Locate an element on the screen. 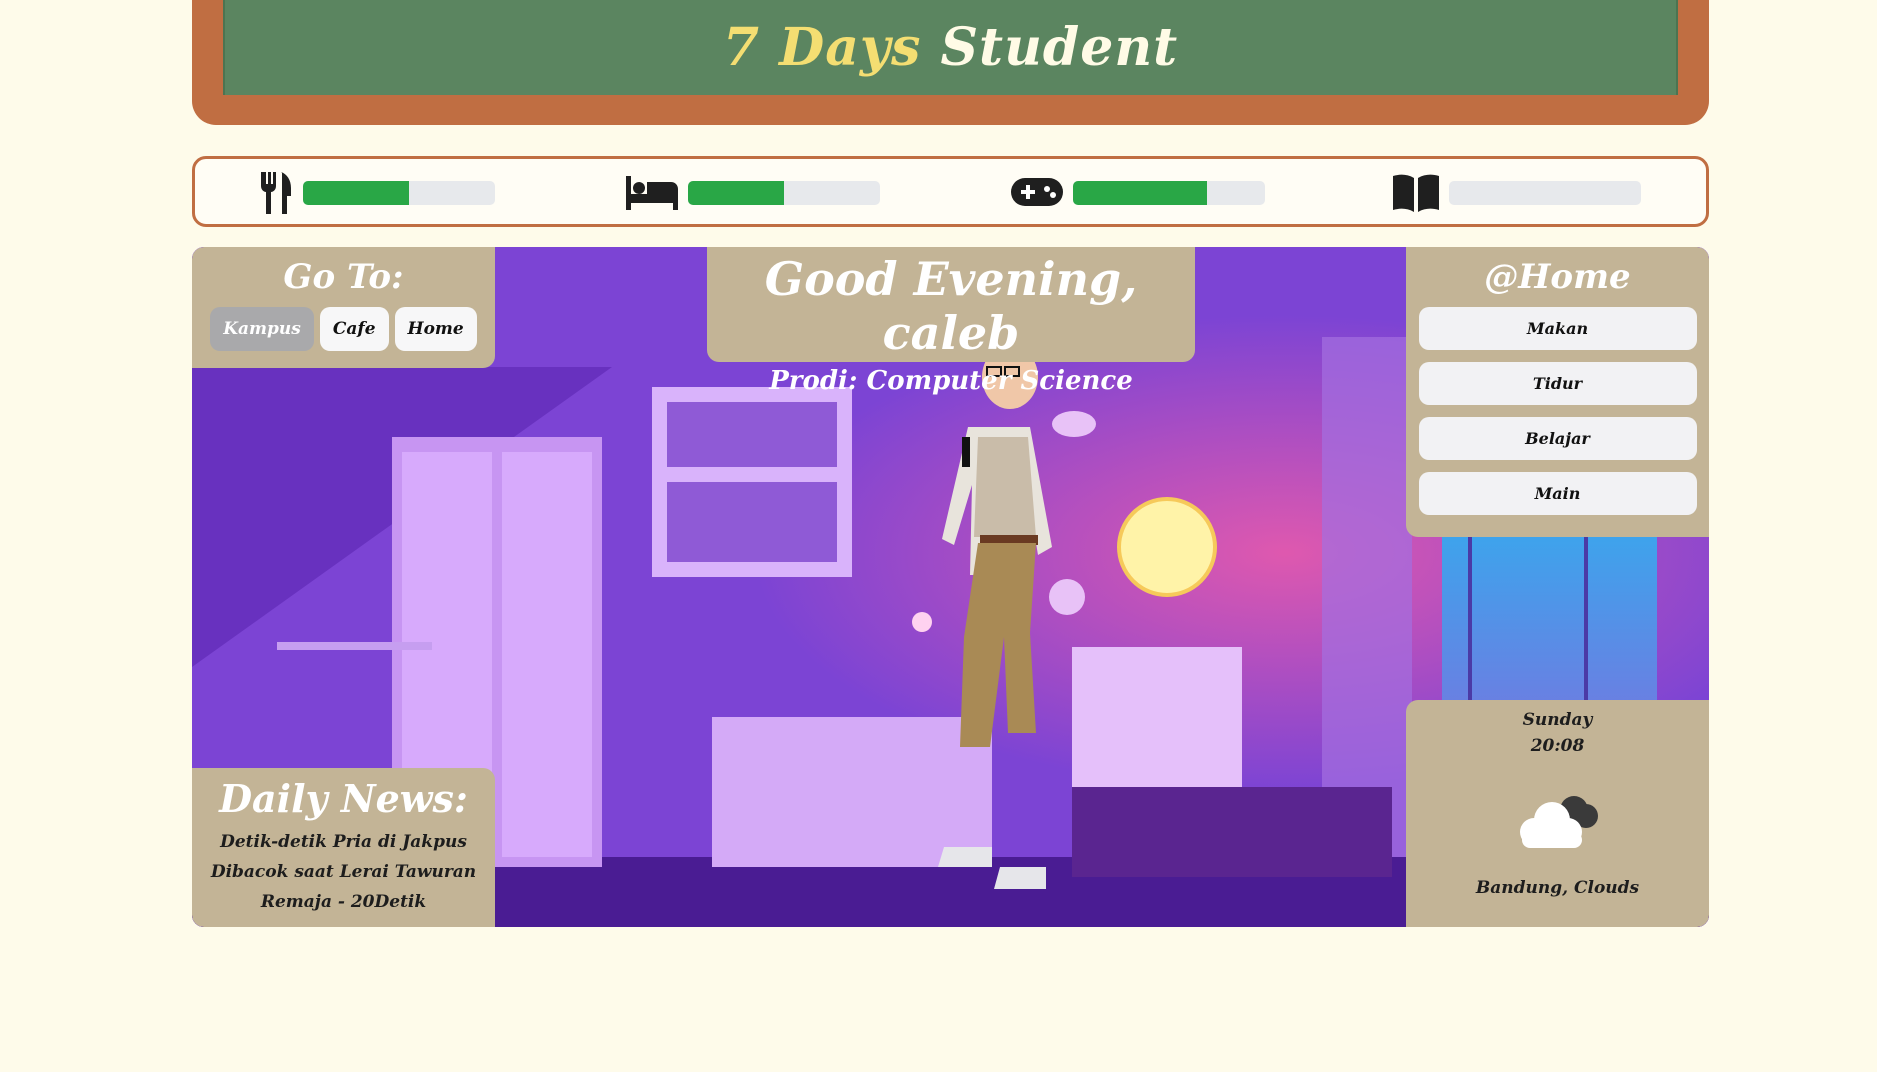 The image size is (1877, 1072). goto-home-button: Home is located at coordinates (435, 329).